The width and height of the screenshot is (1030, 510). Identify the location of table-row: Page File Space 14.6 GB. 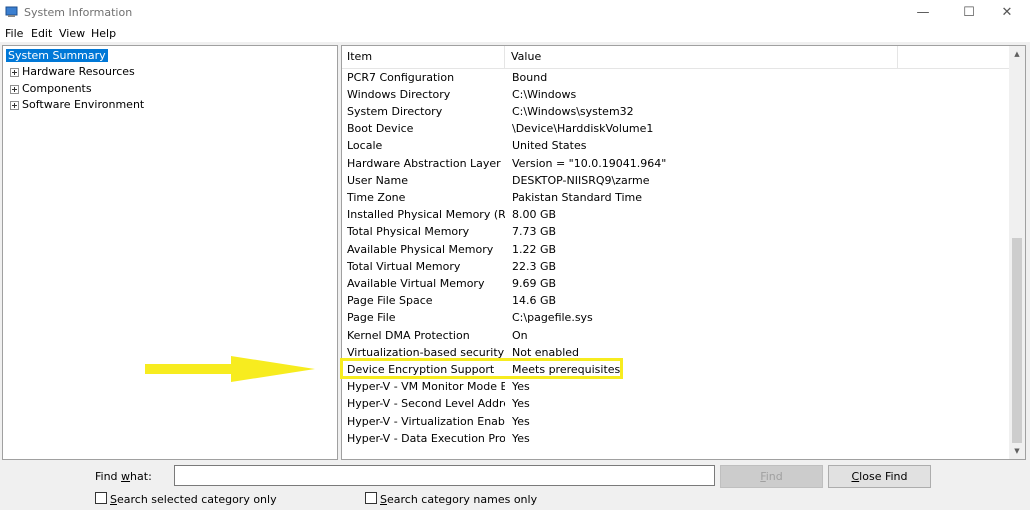
(676, 300).